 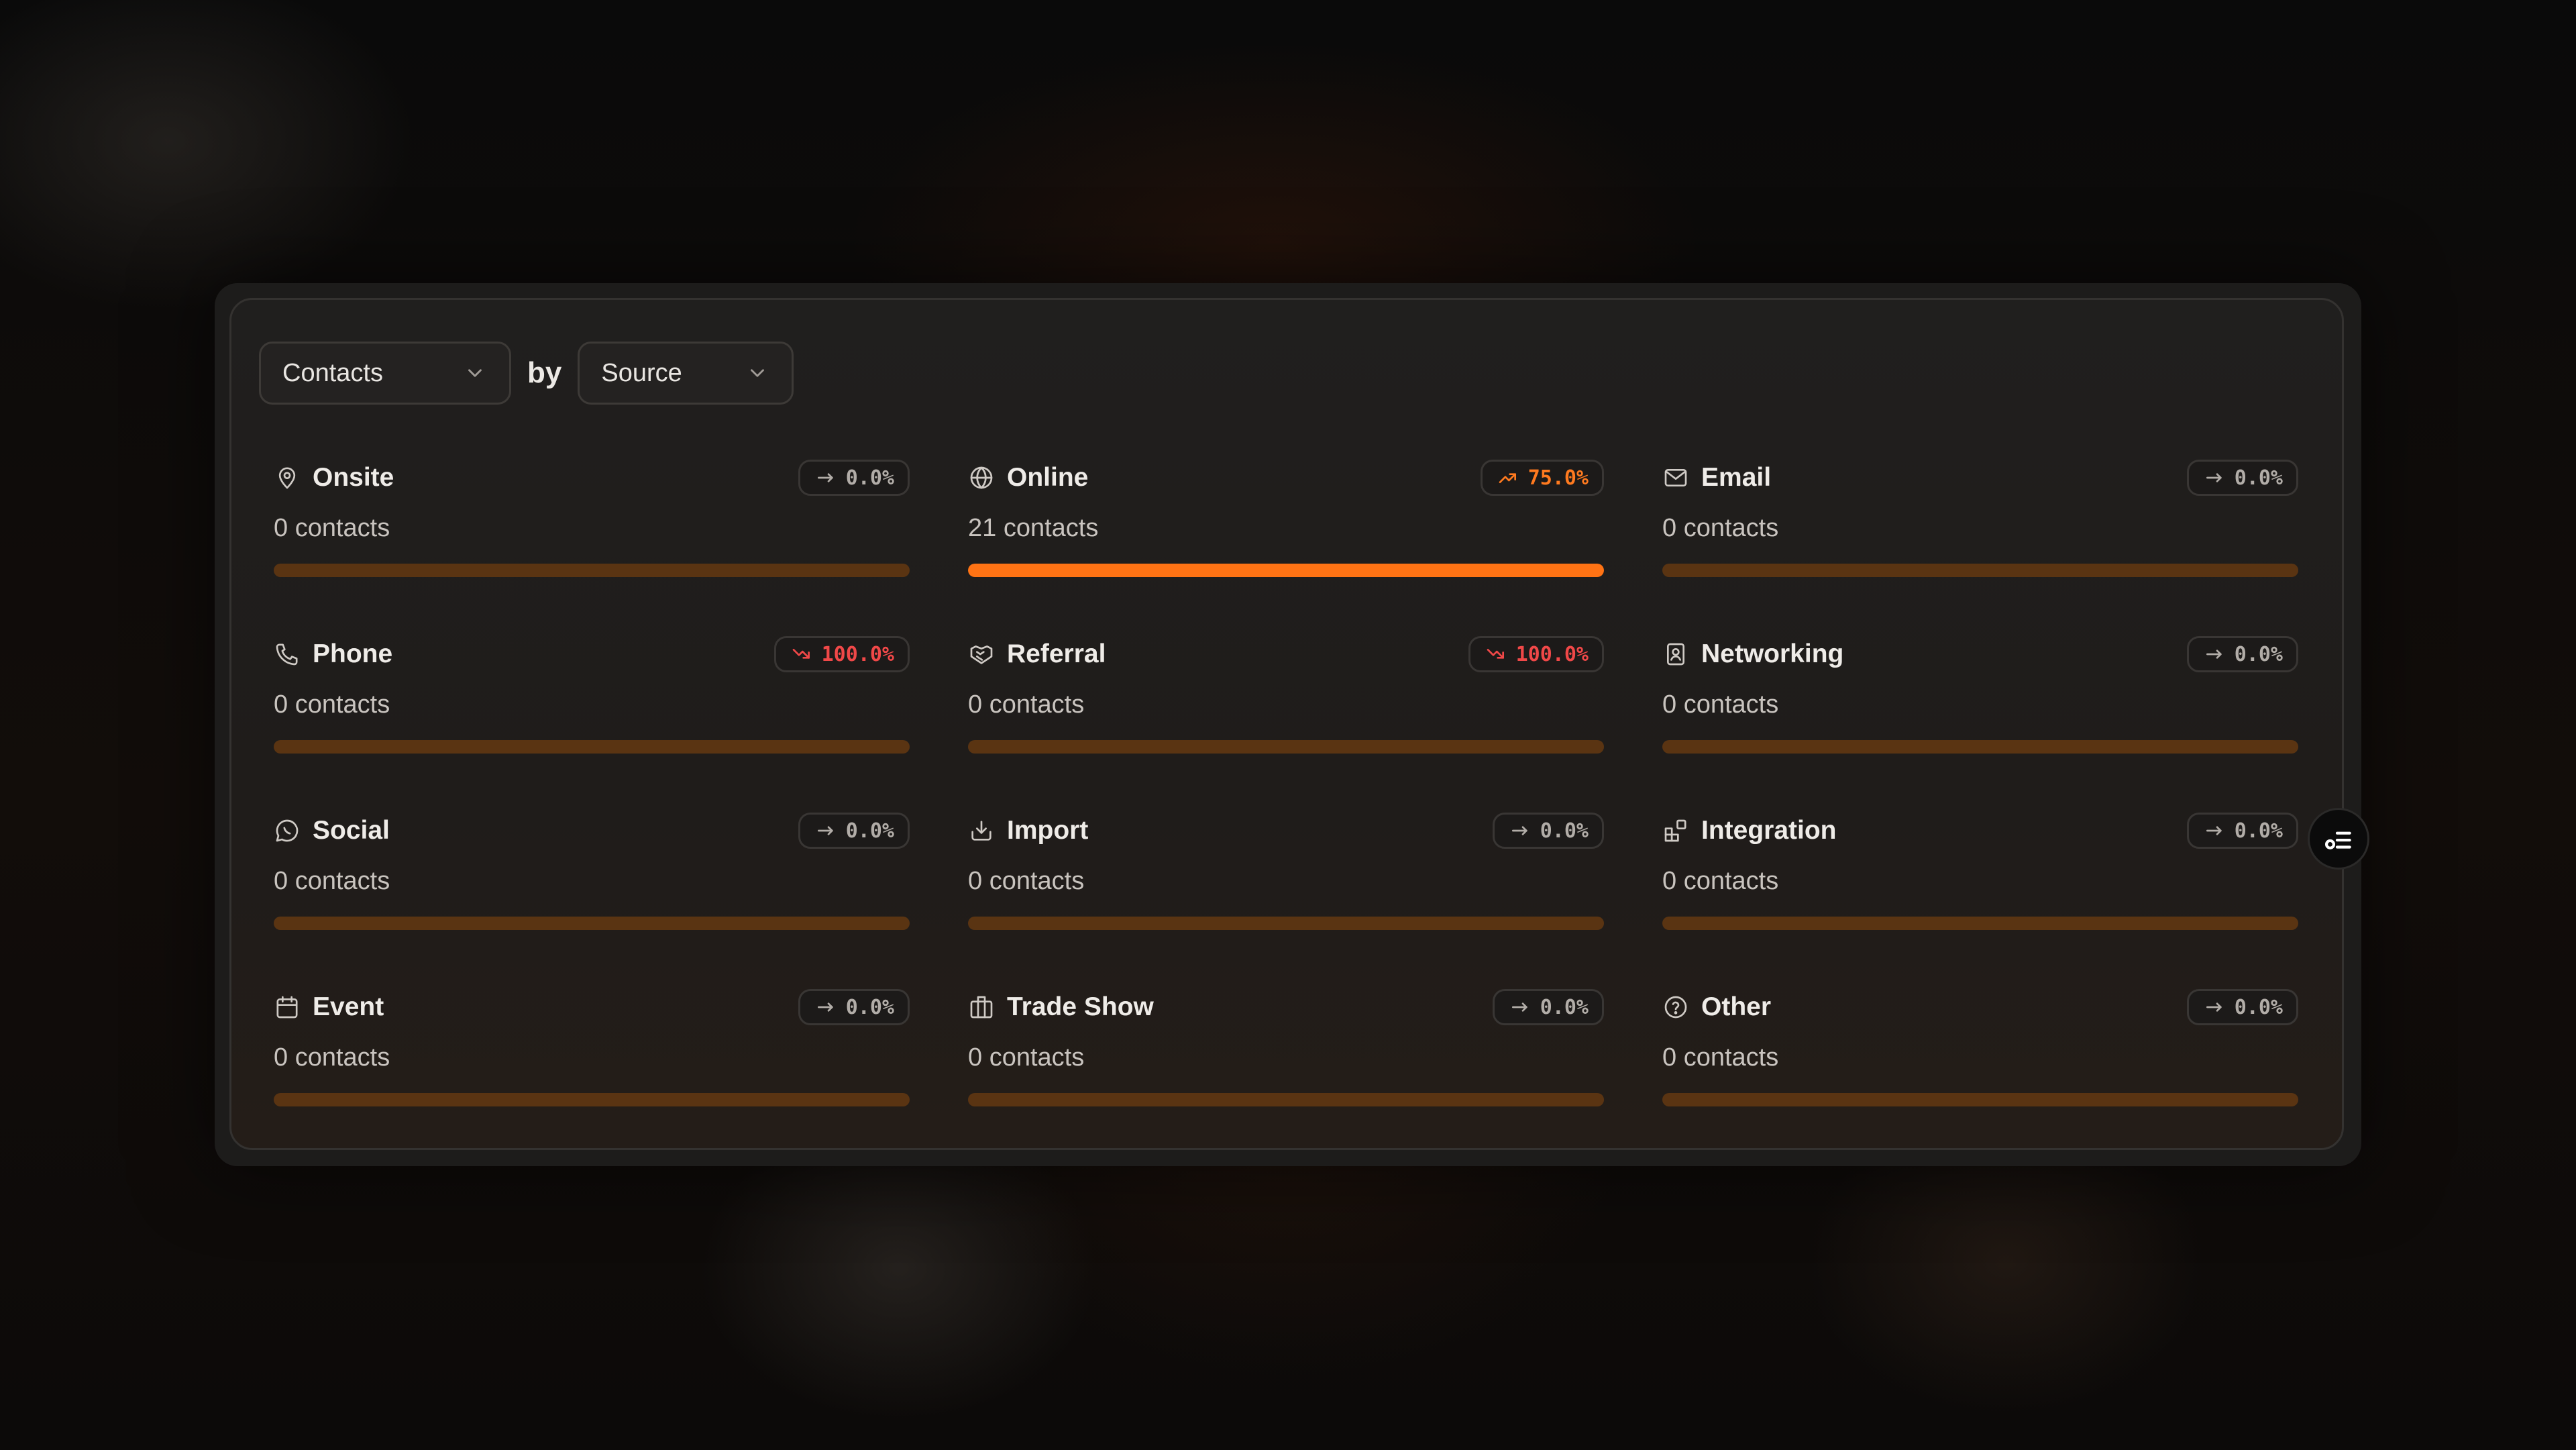 What do you see at coordinates (1028, 831) in the screenshot?
I see `card-header: Import` at bounding box center [1028, 831].